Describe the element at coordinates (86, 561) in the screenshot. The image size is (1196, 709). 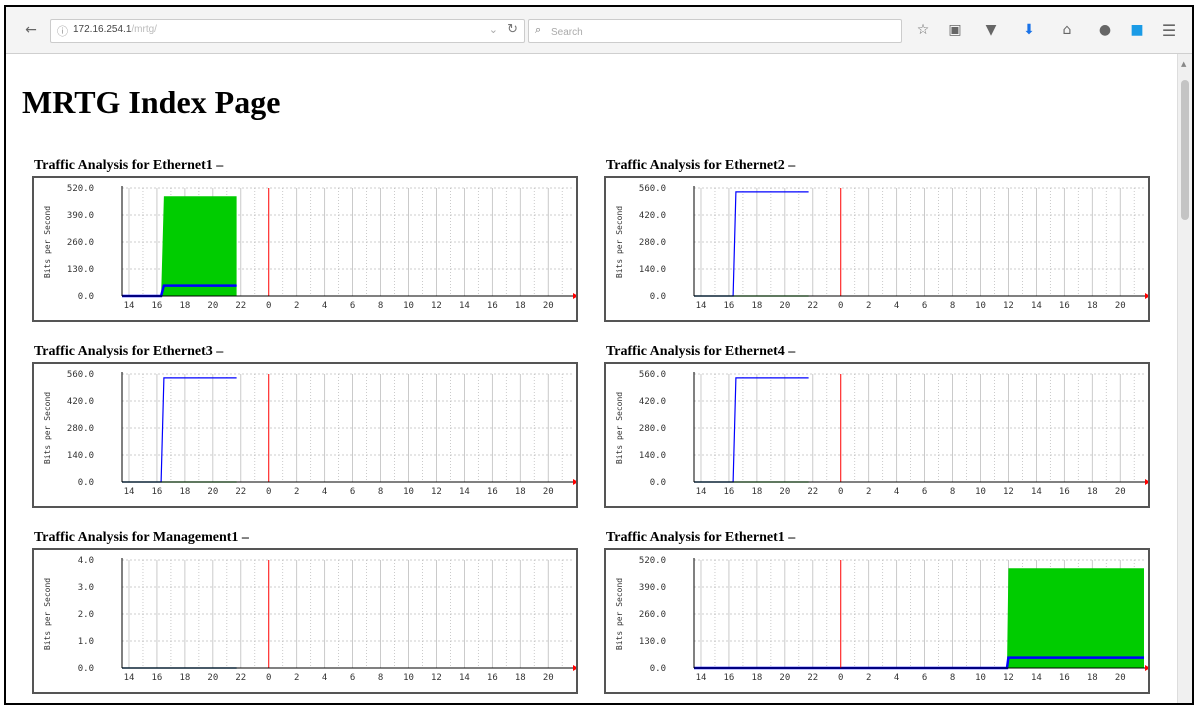
I see `y-tick-label: 4.0` at that location.